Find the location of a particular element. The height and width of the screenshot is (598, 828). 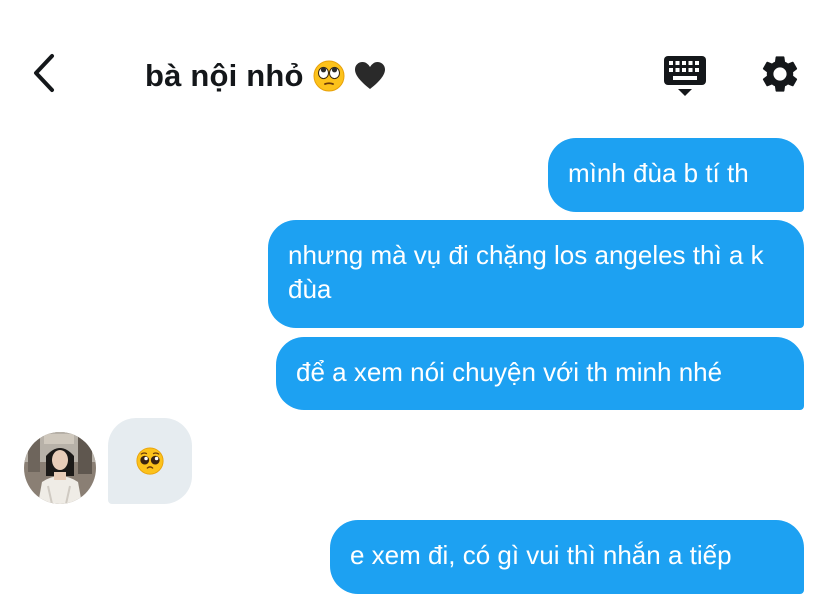

pleading-face-icon is located at coordinates (150, 461).